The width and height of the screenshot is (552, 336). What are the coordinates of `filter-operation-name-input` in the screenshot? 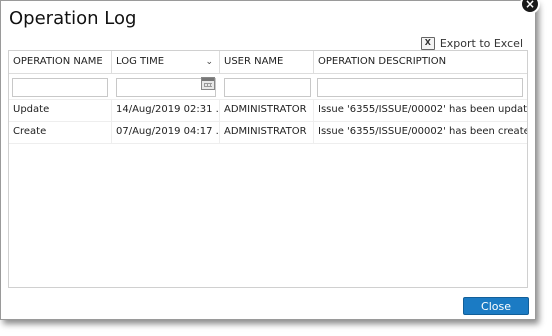 It's located at (60, 87).